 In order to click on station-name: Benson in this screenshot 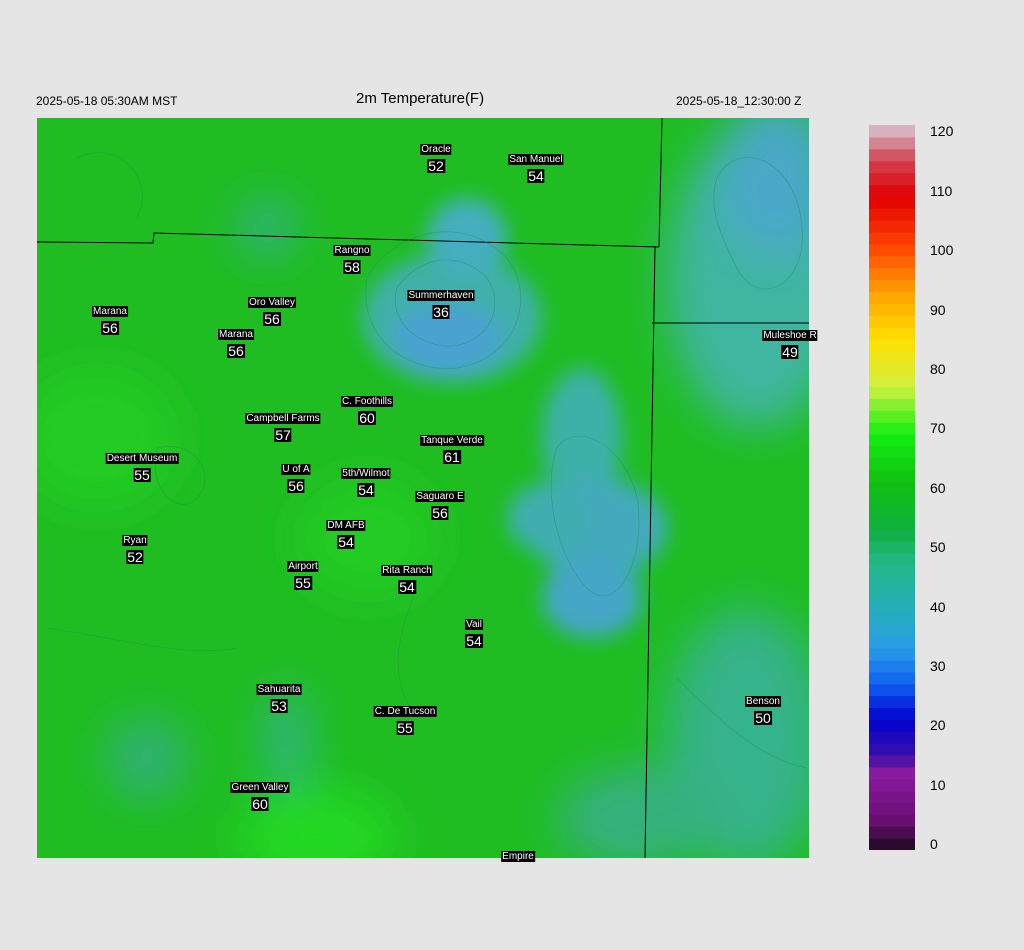, I will do `click(763, 701)`.